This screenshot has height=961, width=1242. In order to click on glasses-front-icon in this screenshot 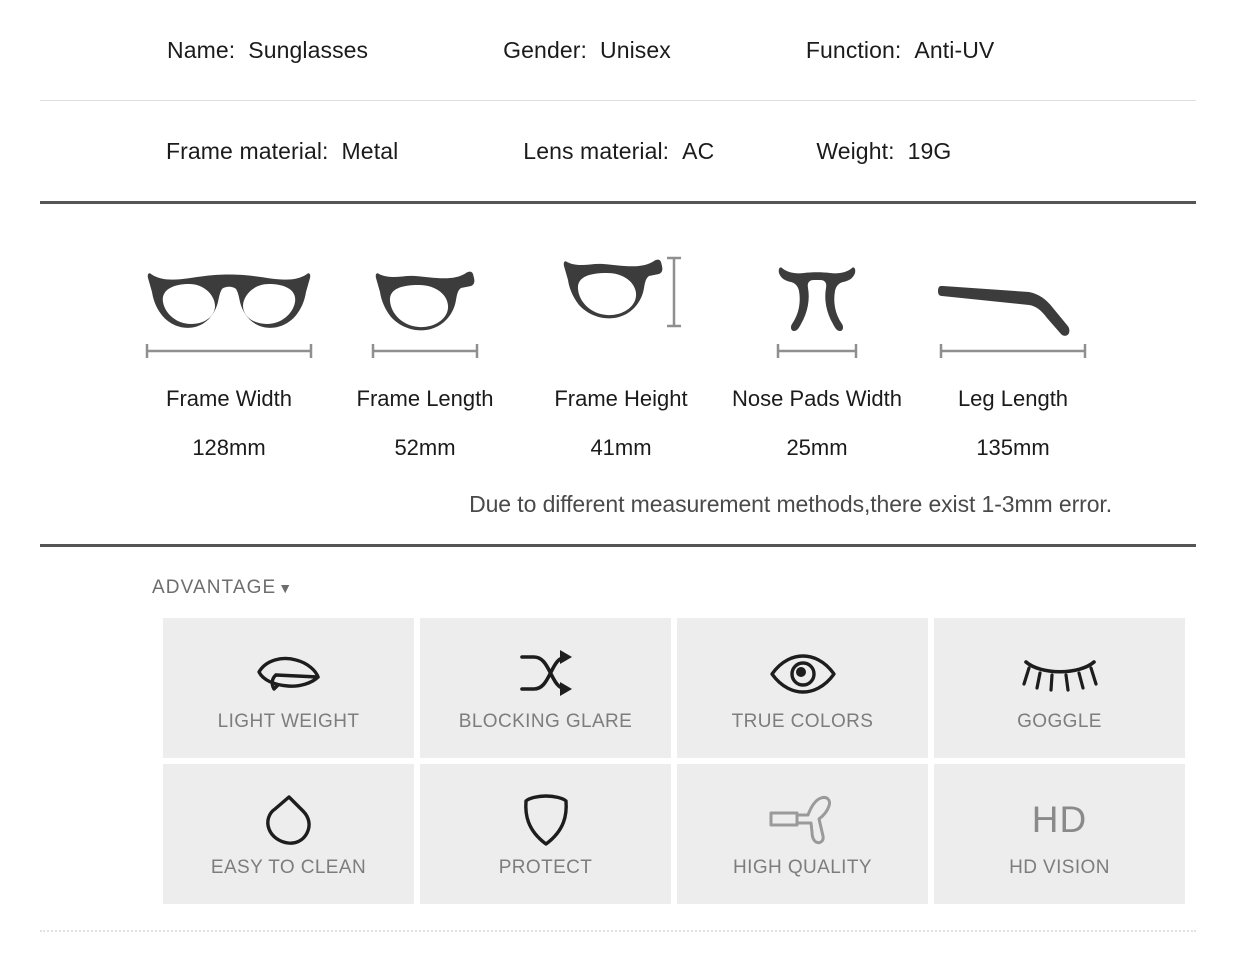, I will do `click(229, 289)`.